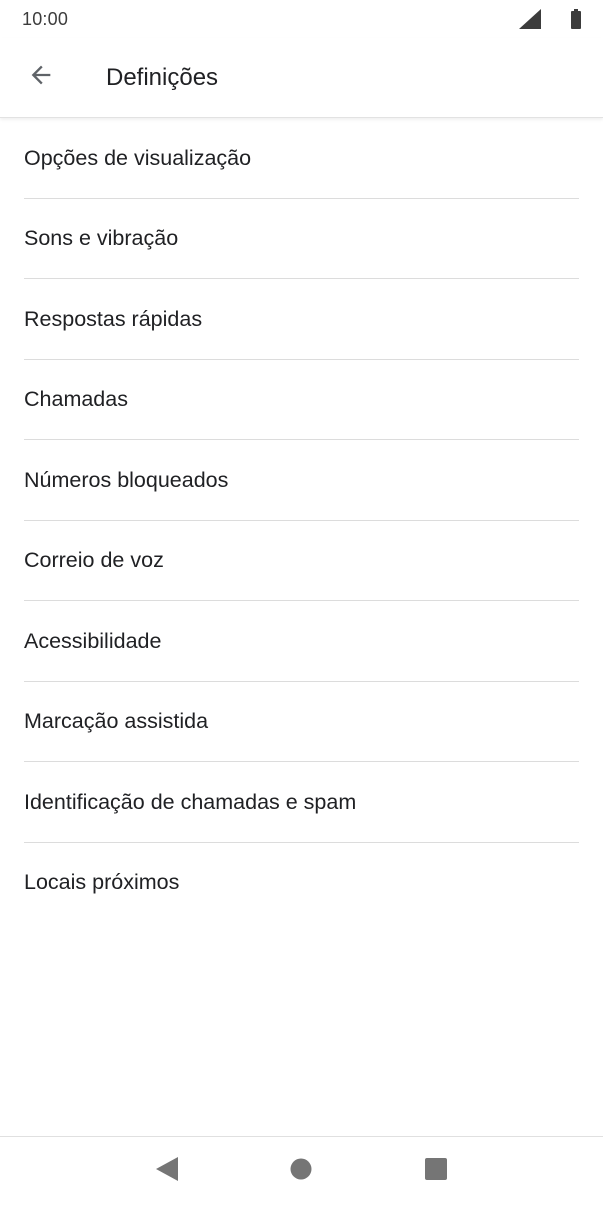  What do you see at coordinates (190, 801) in the screenshot?
I see `settings-item-label: Identificação de chamadas e spam` at bounding box center [190, 801].